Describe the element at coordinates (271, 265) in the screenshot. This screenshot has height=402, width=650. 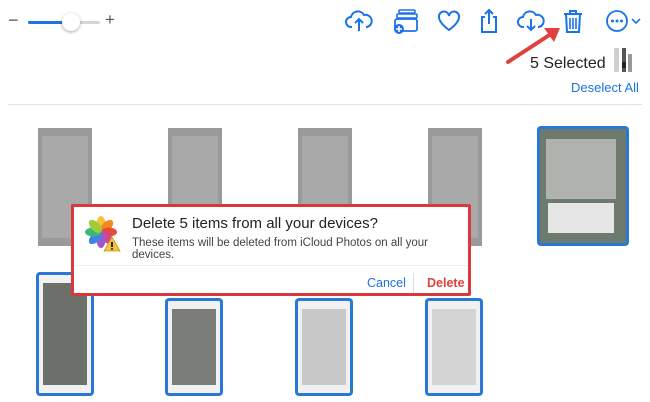
I see `dialog-divider` at that location.